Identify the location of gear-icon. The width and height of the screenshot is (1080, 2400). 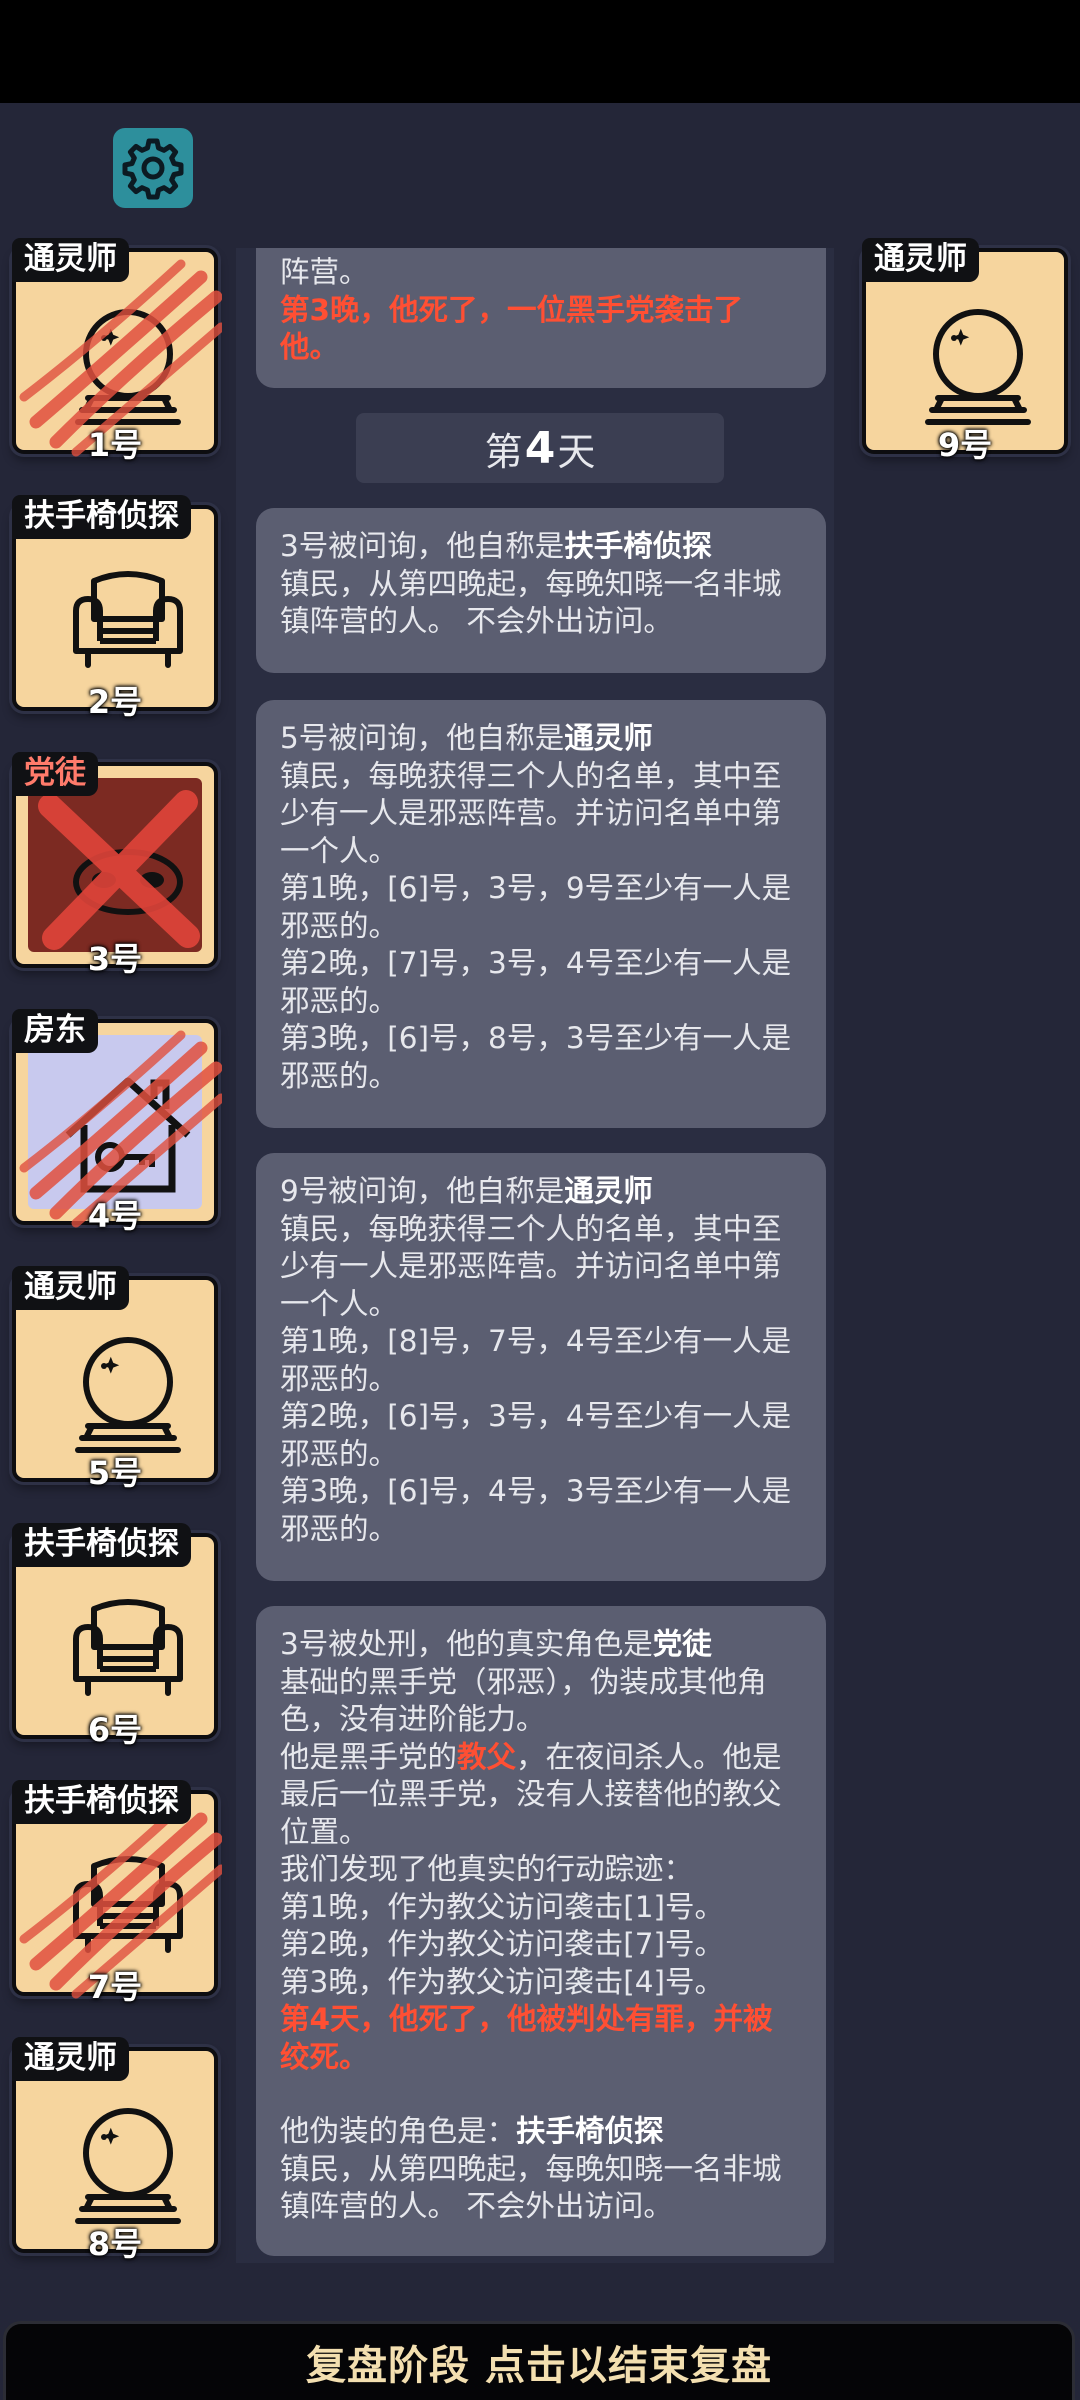
(153, 169).